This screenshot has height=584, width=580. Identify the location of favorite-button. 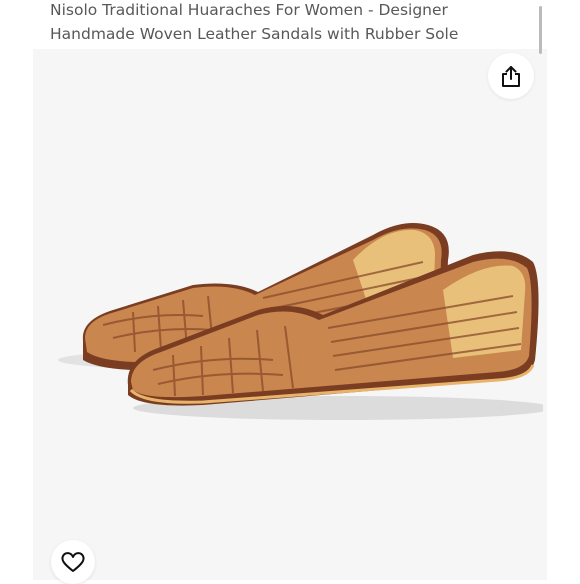
(73, 562).